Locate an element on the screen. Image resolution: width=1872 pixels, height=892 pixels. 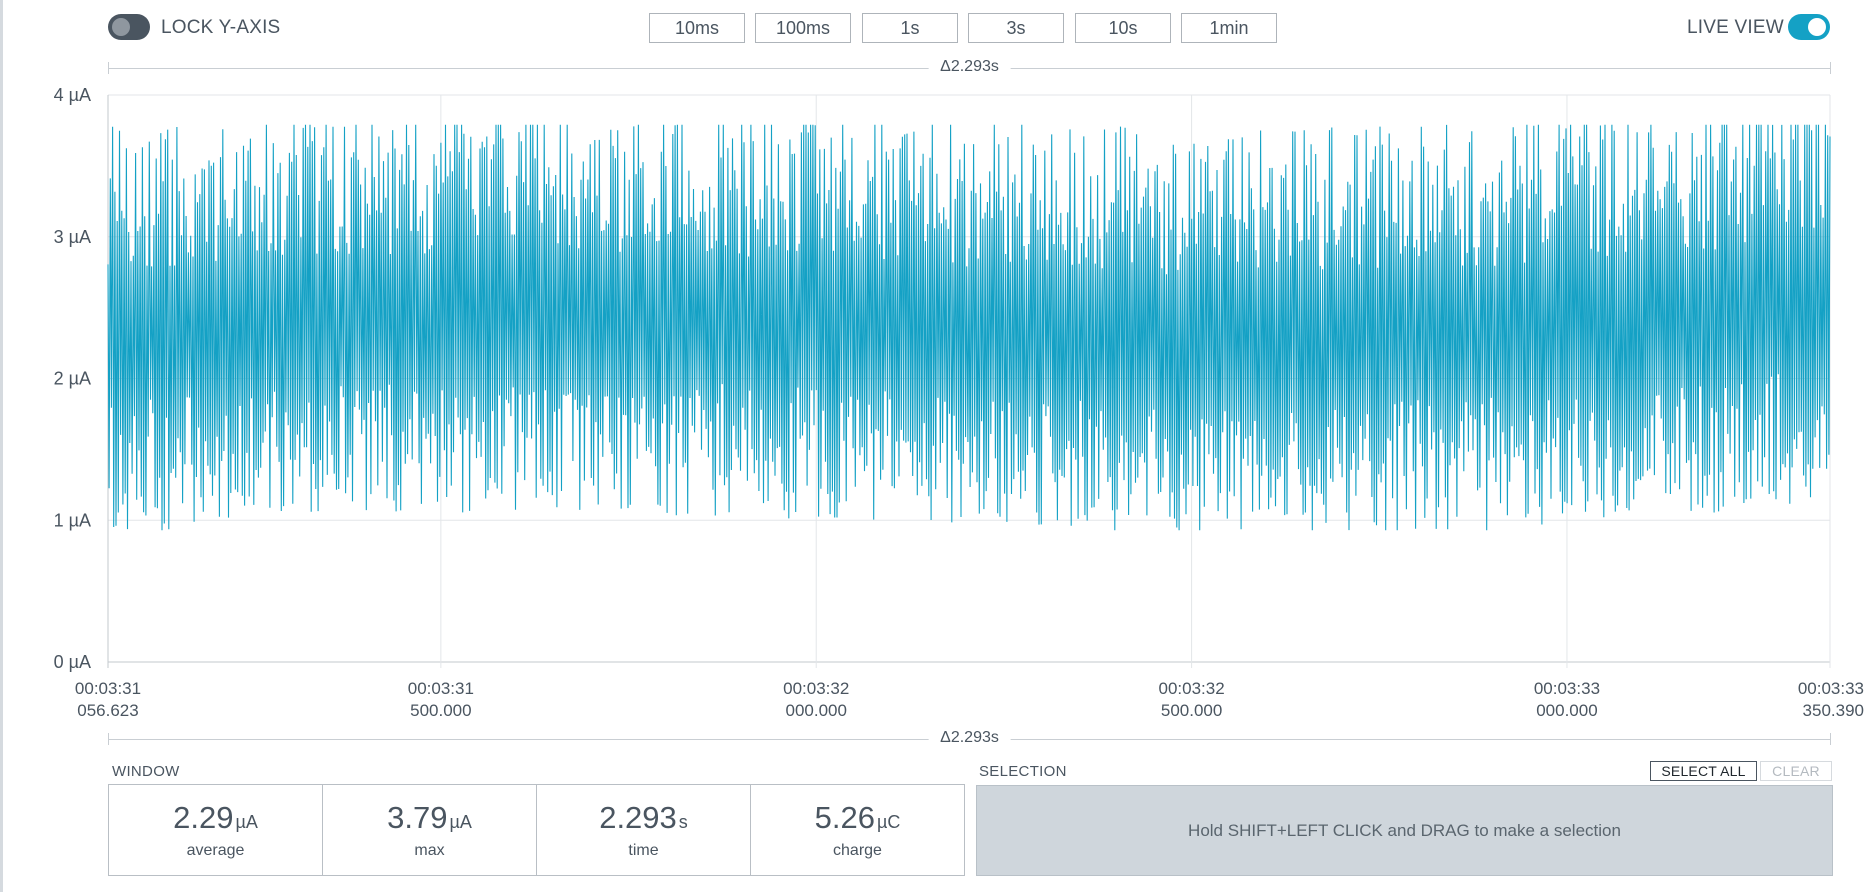
stat-value: 2.293 s is located at coordinates (643, 817).